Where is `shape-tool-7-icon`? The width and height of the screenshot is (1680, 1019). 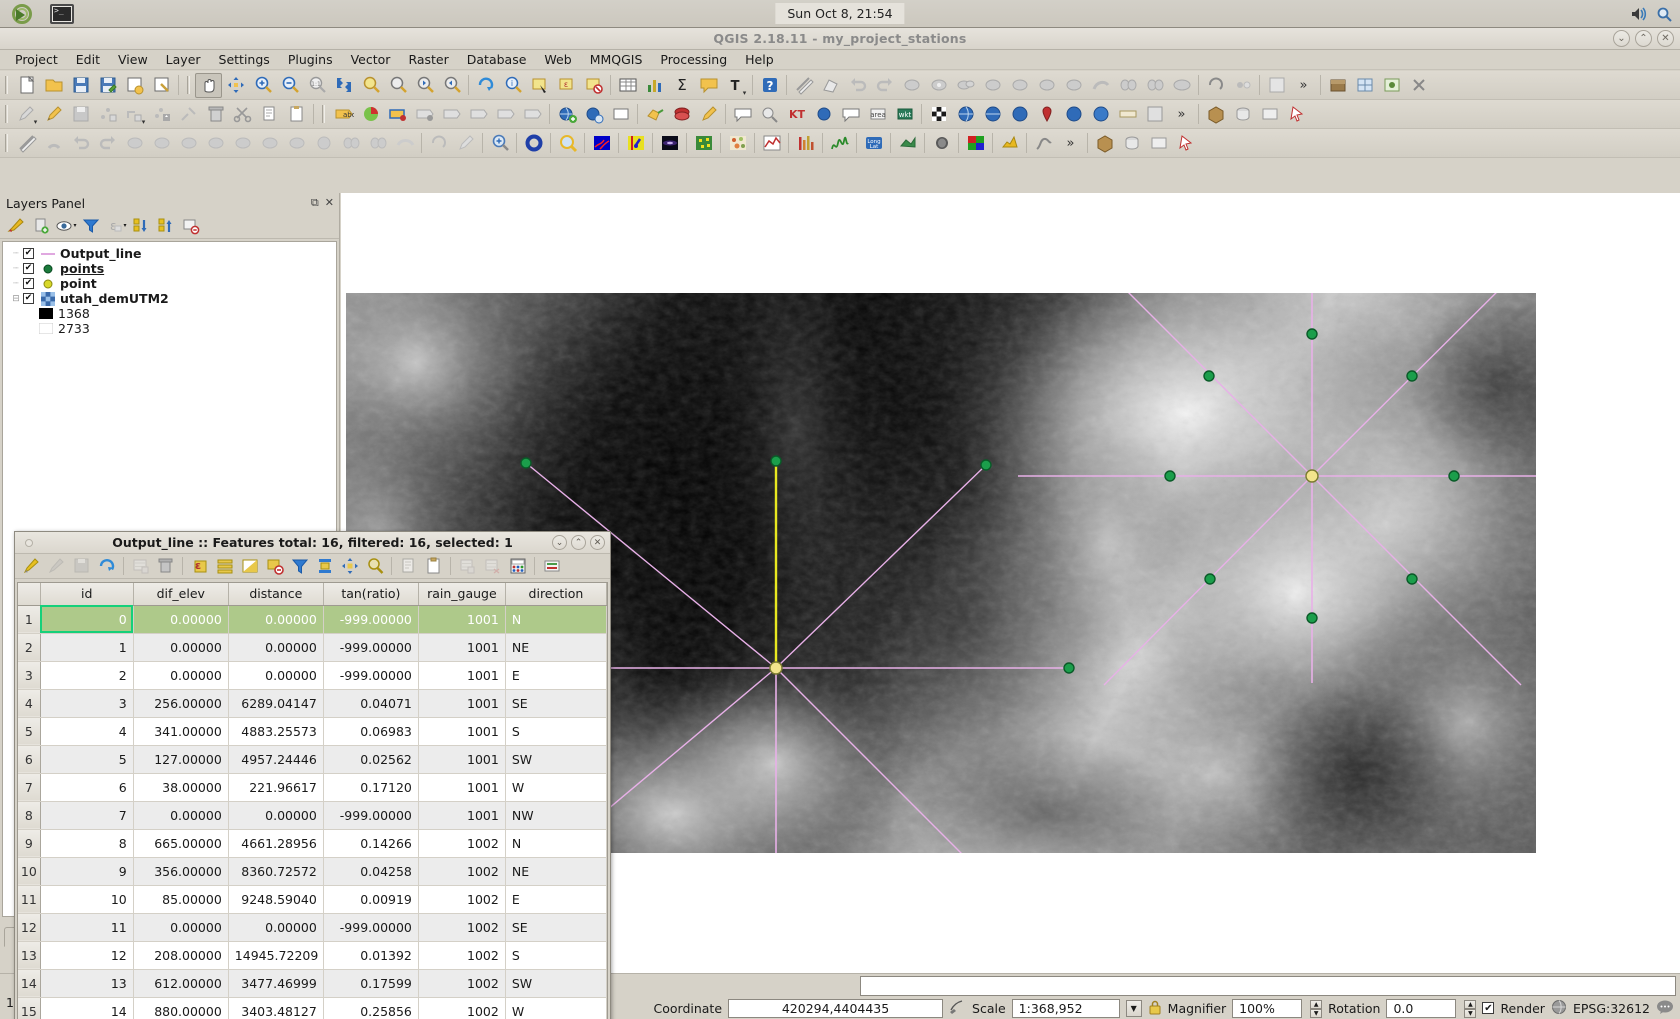 shape-tool-7-icon is located at coordinates (296, 143).